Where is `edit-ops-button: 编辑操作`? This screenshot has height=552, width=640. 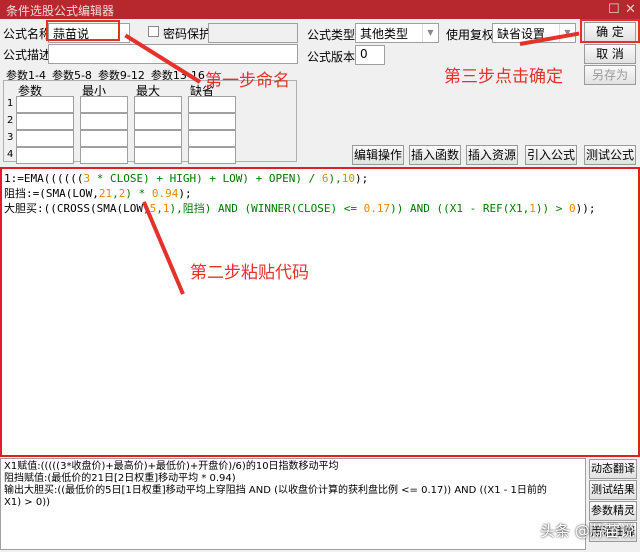 edit-ops-button: 编辑操作 is located at coordinates (378, 155).